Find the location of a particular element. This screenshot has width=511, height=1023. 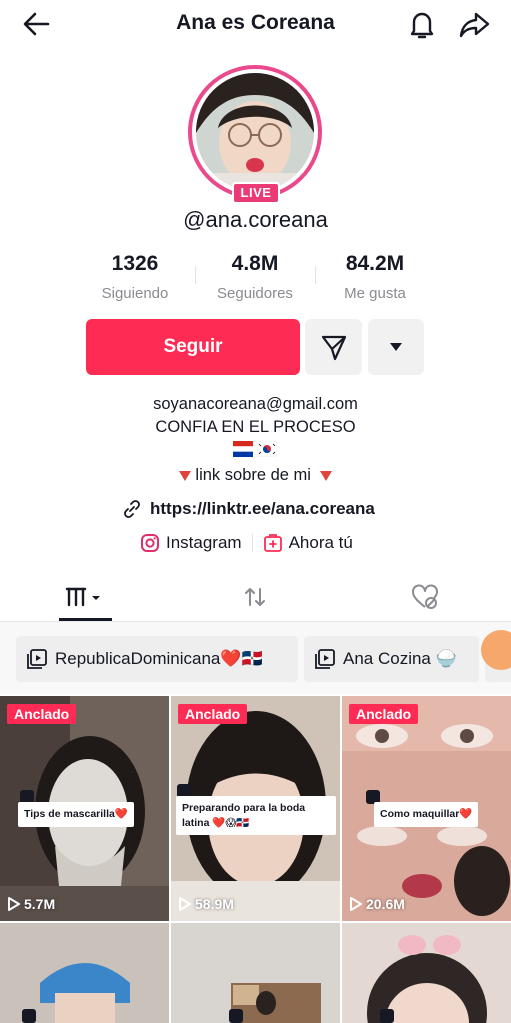

social-divider is located at coordinates (252, 543).